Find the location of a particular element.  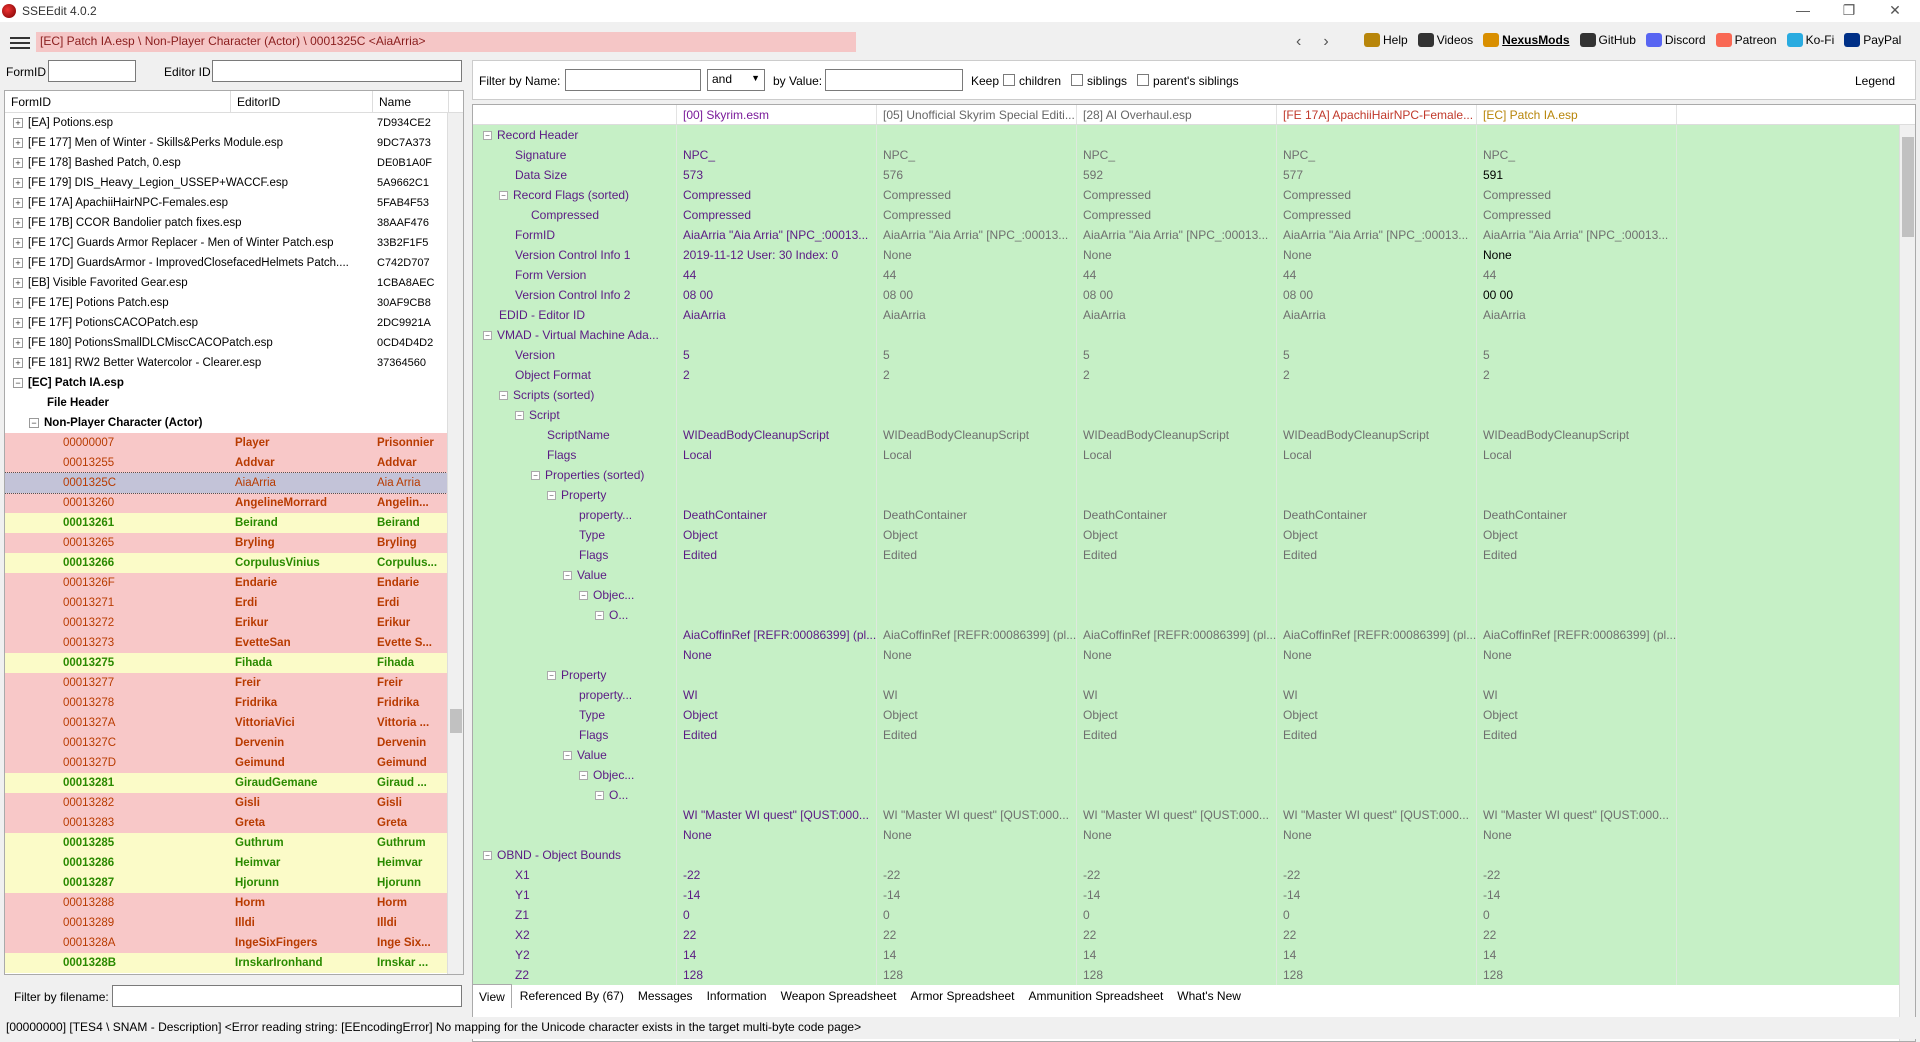

value-cell: 14 is located at coordinates (1377, 955).